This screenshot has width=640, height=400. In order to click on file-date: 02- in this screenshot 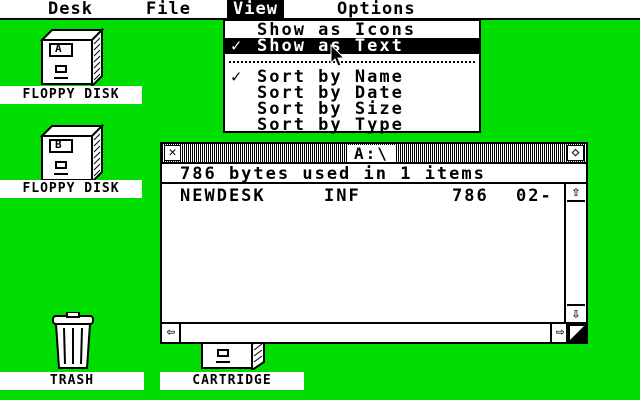, I will do `click(534, 196)`.